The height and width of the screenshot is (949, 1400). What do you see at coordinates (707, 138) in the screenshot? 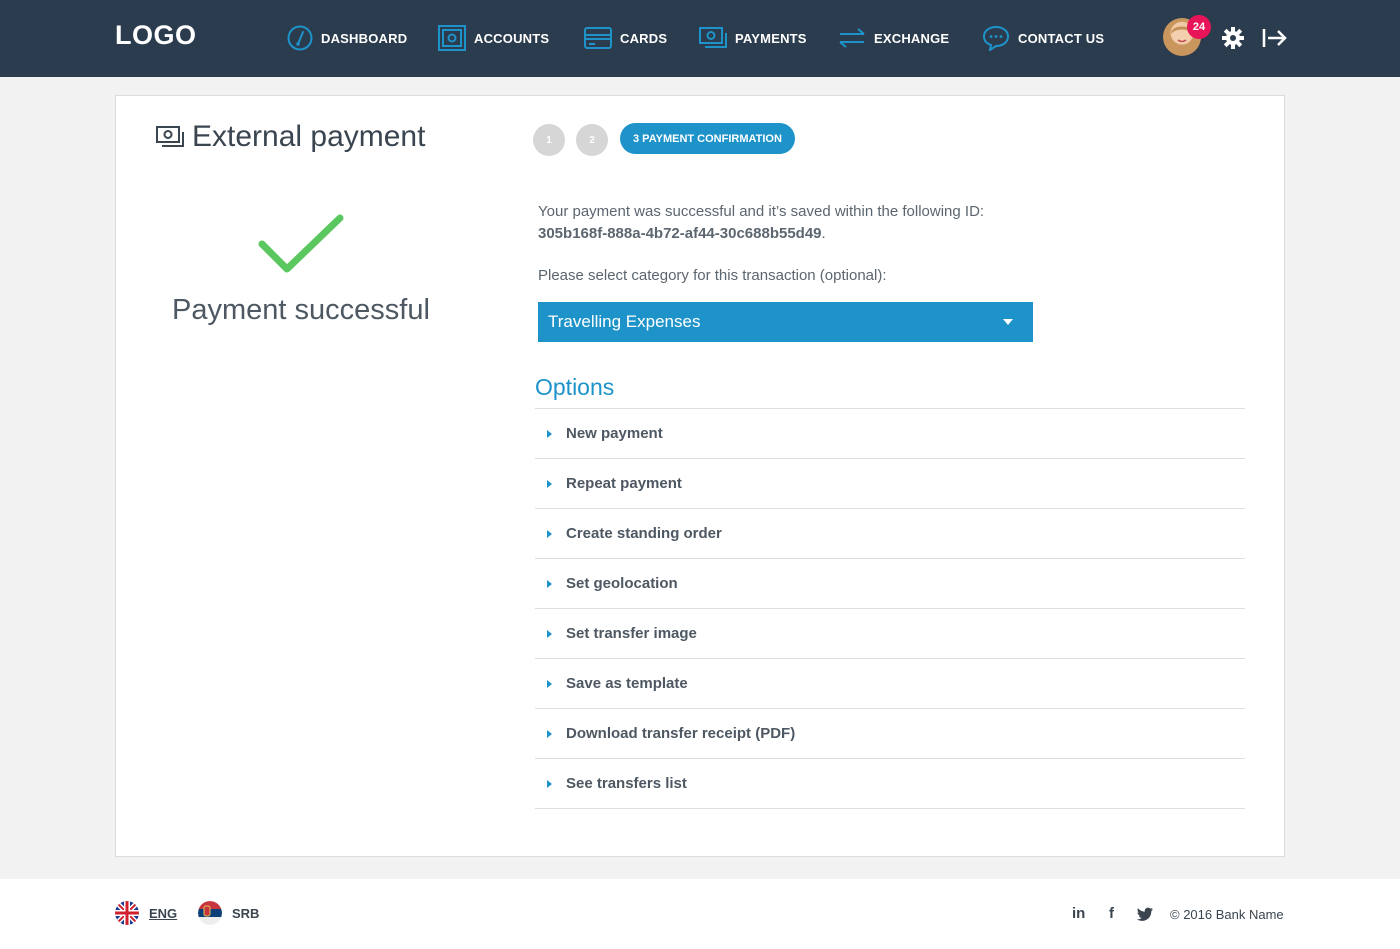
I see `step-3-active: 3 PAYMENT CONFIRMATION` at bounding box center [707, 138].